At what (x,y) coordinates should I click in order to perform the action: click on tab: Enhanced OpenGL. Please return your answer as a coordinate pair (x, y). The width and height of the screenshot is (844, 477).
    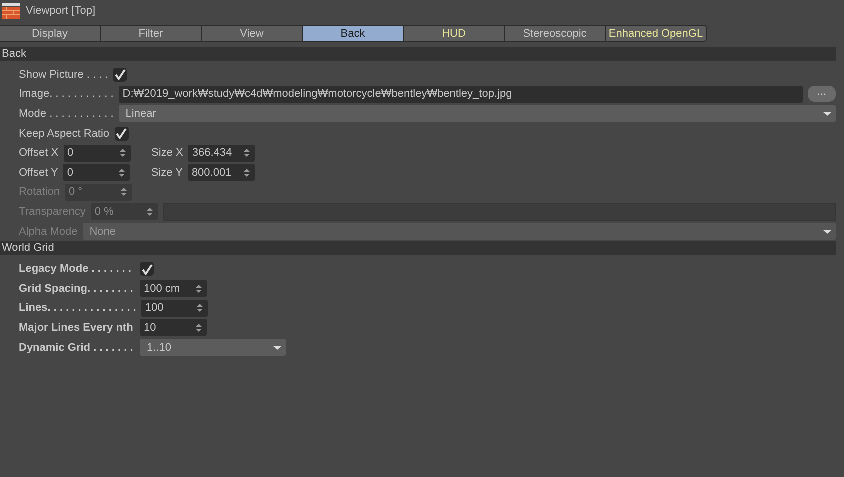
    Looking at the image, I should click on (656, 33).